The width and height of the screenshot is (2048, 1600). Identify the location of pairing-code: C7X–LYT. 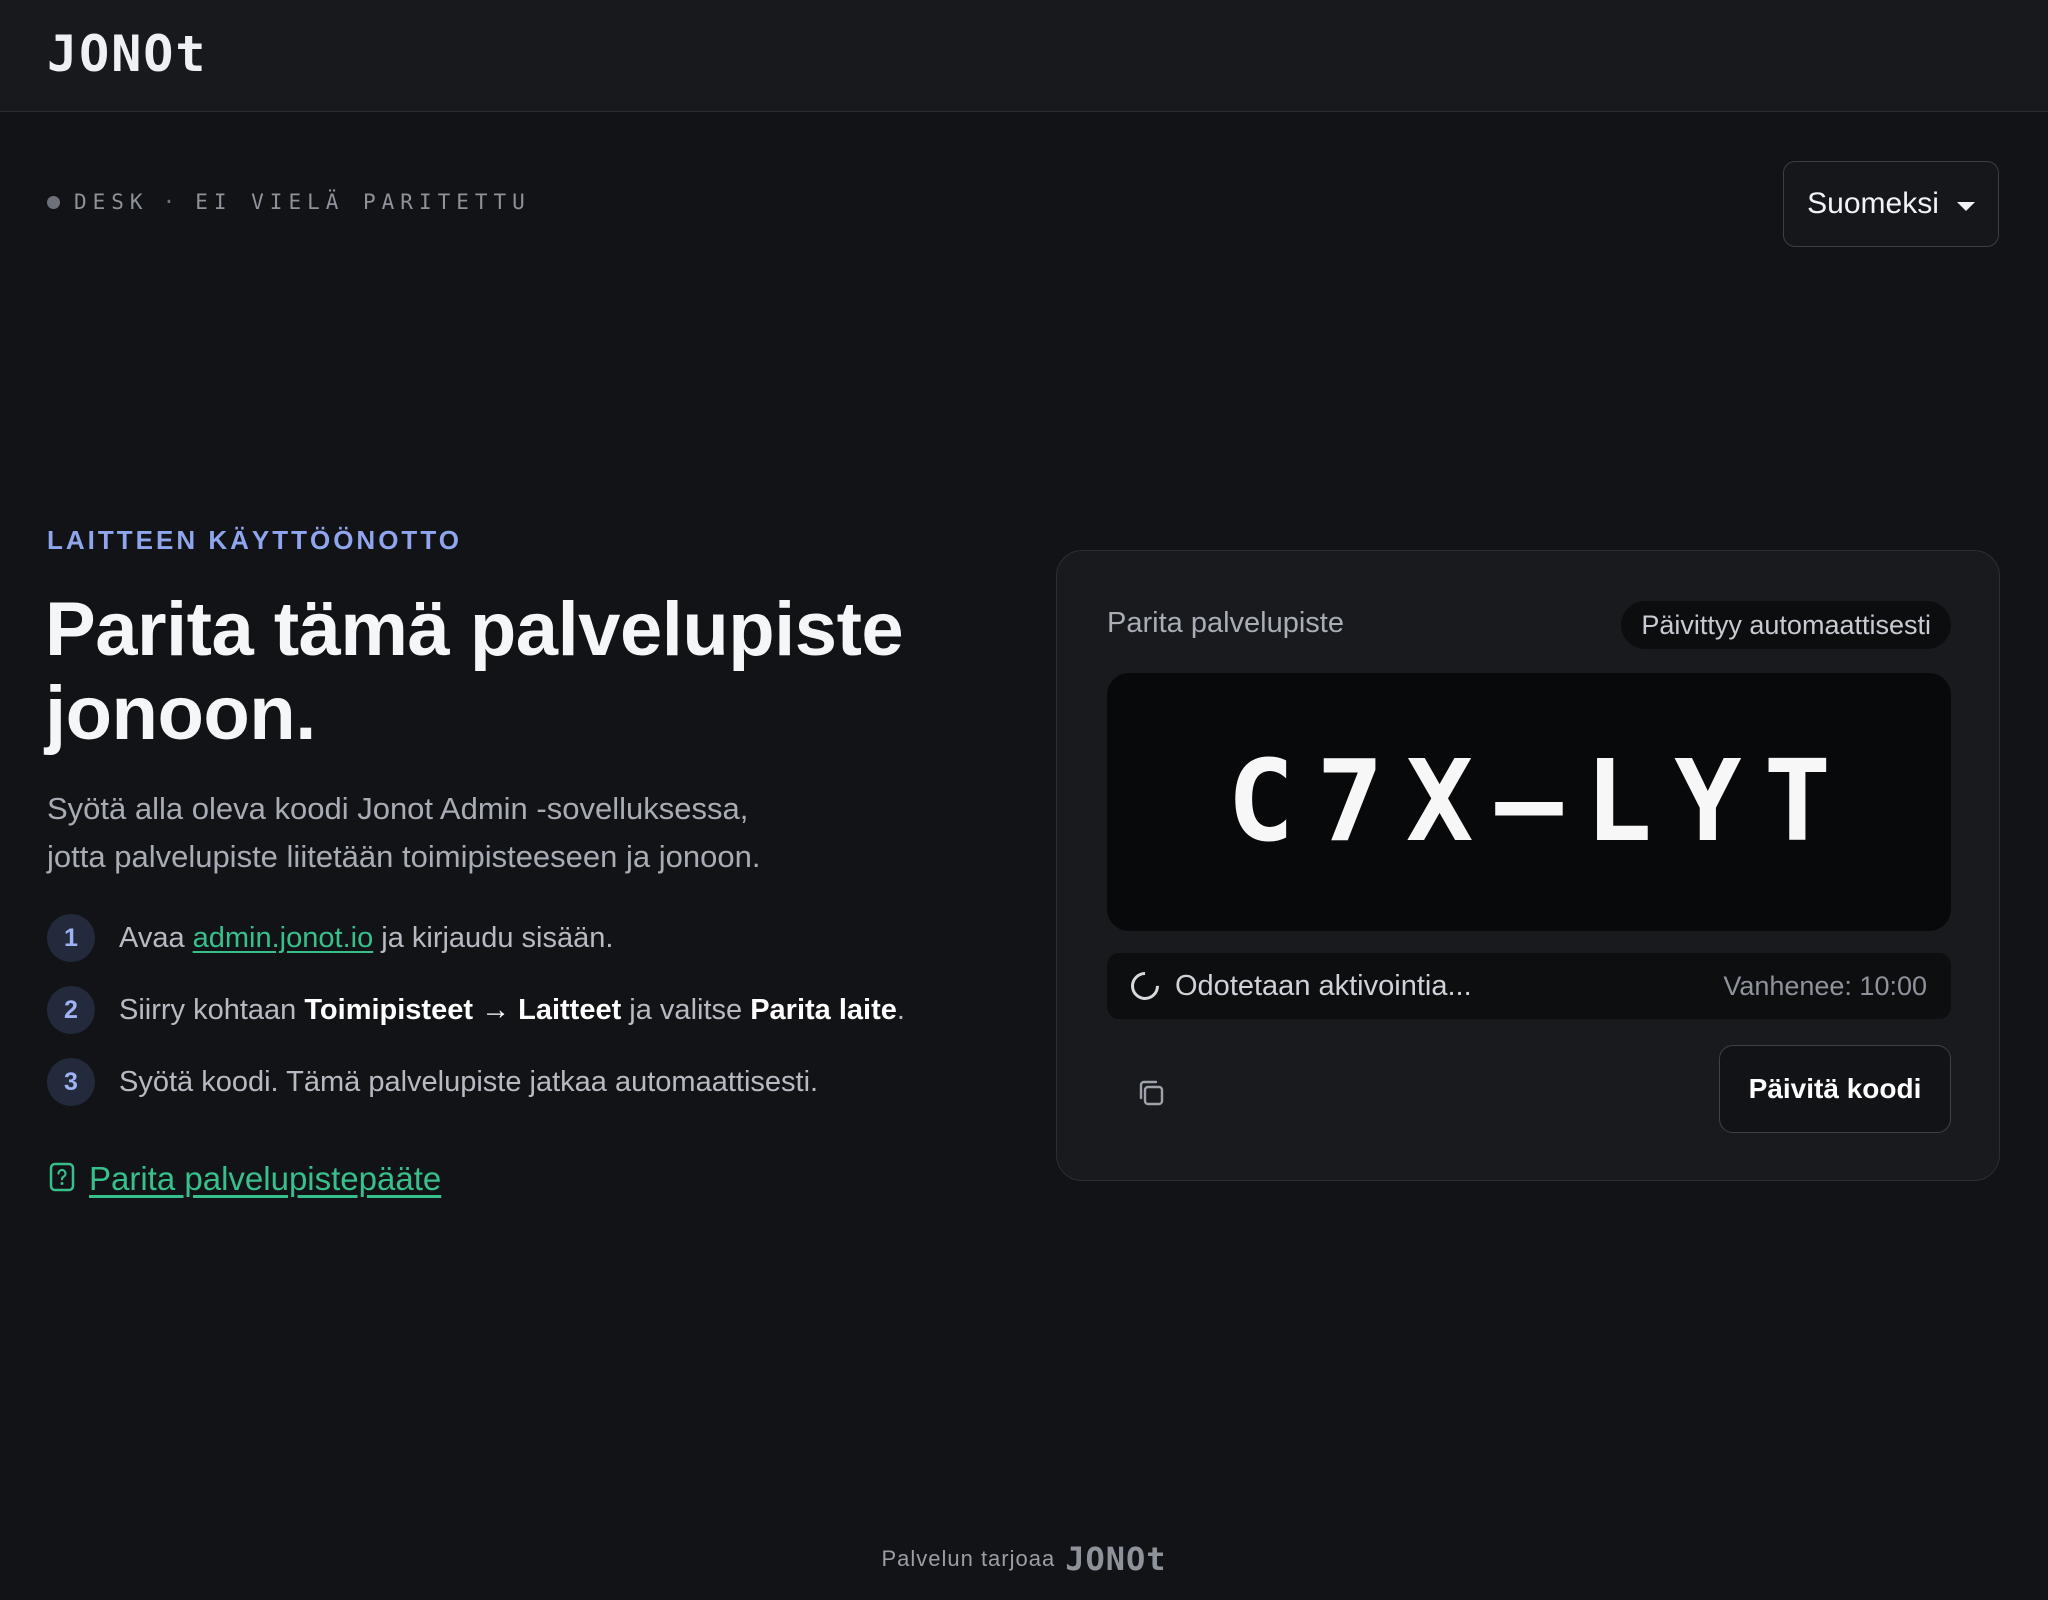
(1539, 802).